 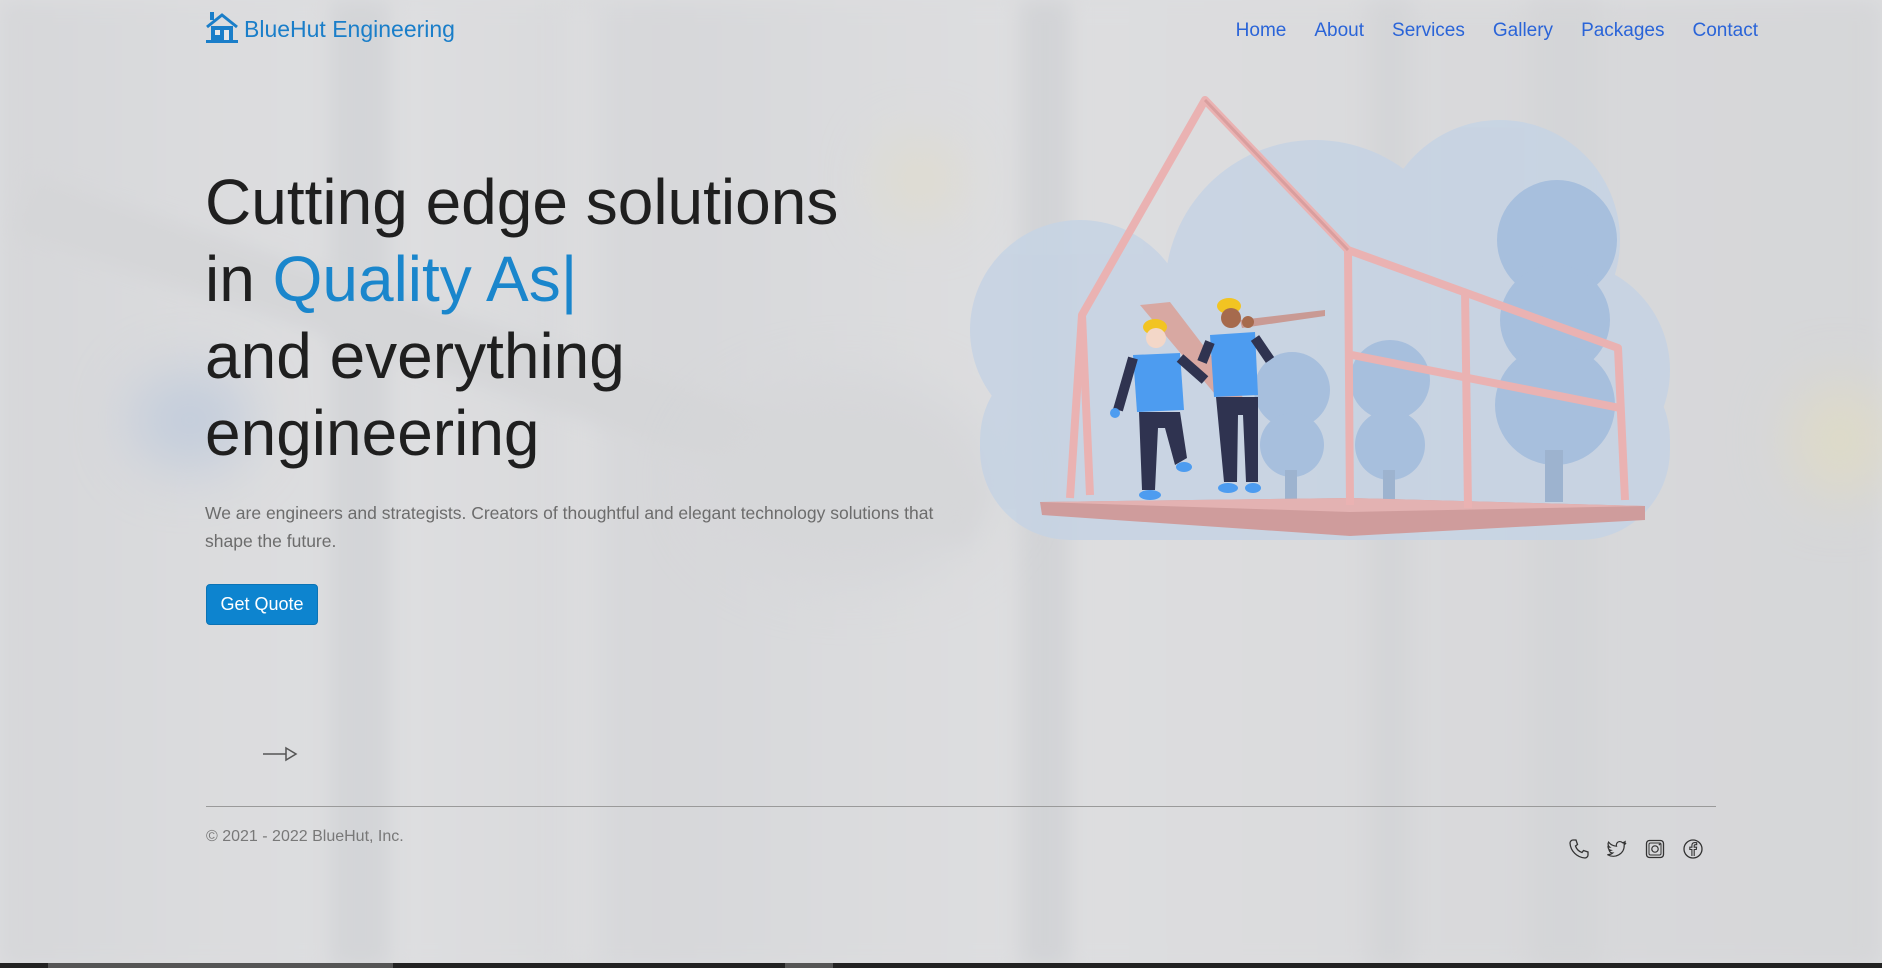 What do you see at coordinates (1261, 31) in the screenshot?
I see `nav-home: Home` at bounding box center [1261, 31].